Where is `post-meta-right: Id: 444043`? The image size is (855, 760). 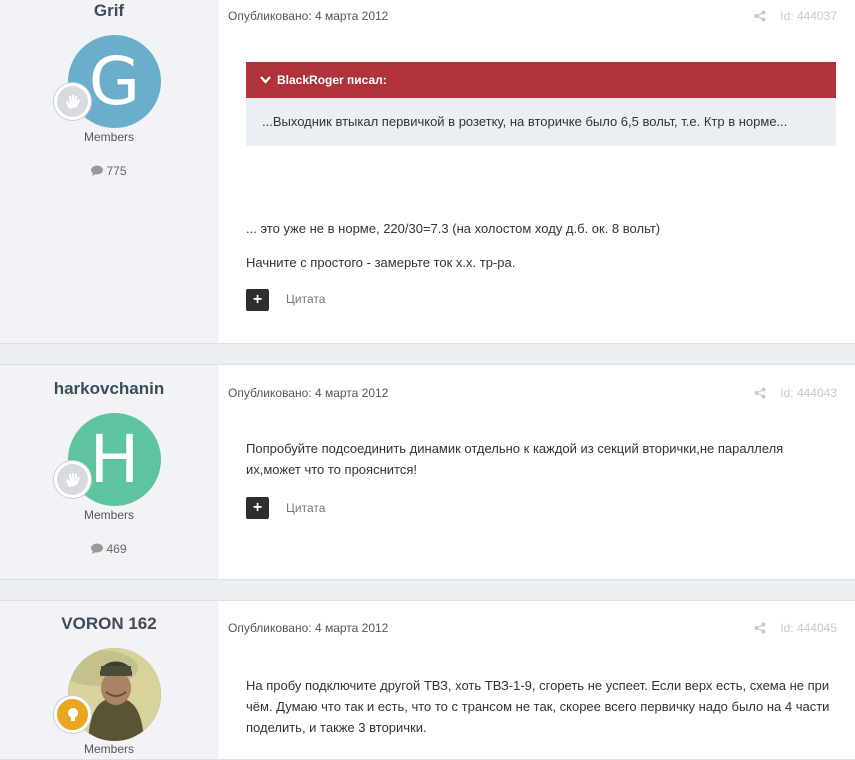
post-meta-right: Id: 444043 is located at coordinates (795, 393).